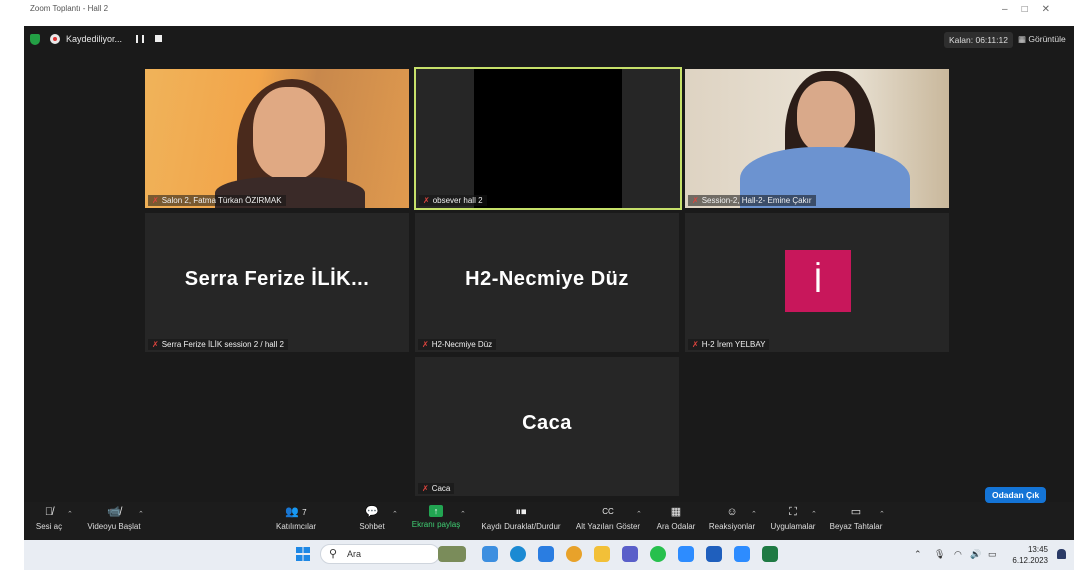 This screenshot has width=1081, height=581. Describe the element at coordinates (752, 200) in the screenshot. I see `participant-name-label: ✗ Session-2, Hall-2- Emine Çakır` at that location.